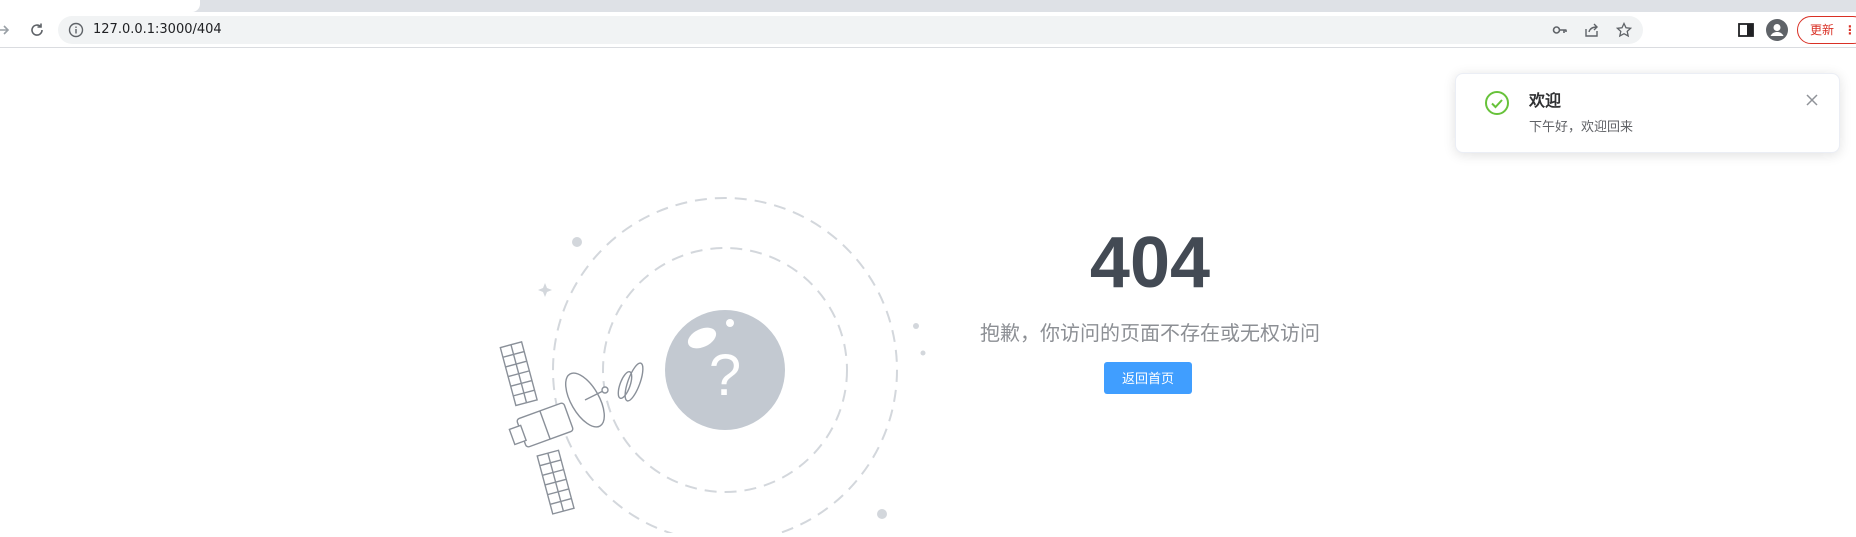  Describe the element at coordinates (1624, 30) in the screenshot. I see `bookmark-star-icon` at that location.